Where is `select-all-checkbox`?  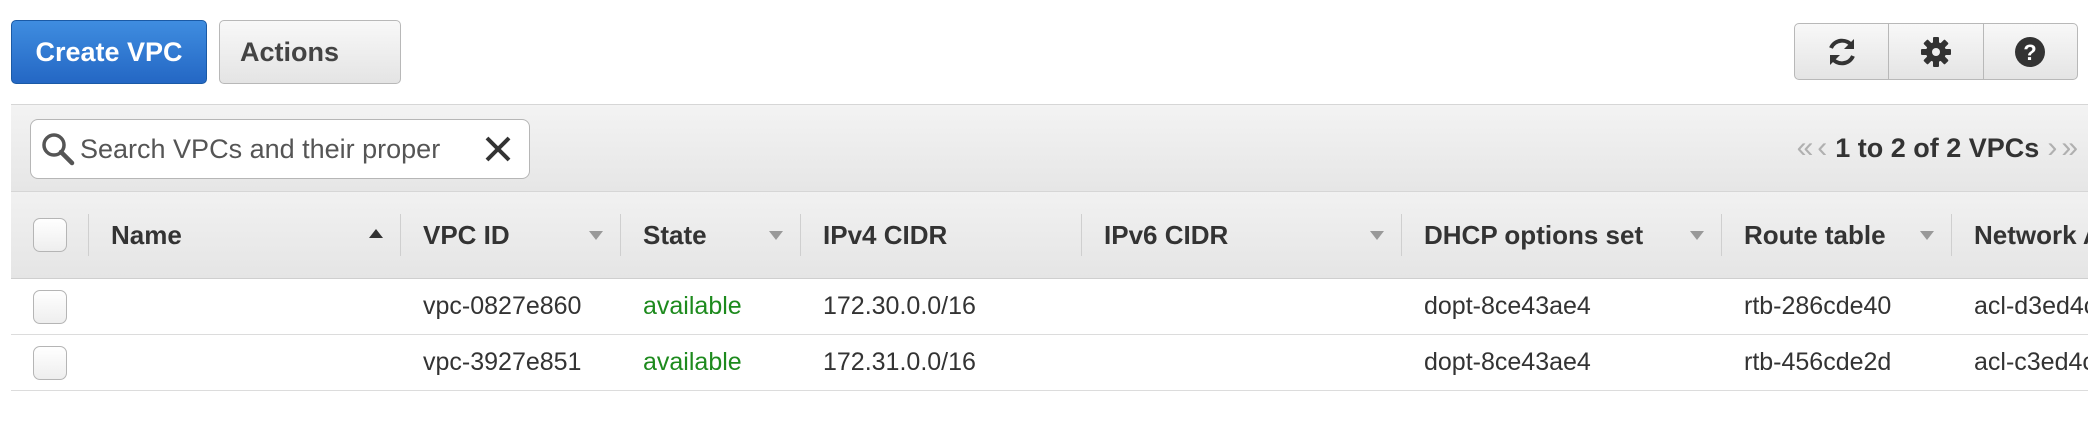 select-all-checkbox is located at coordinates (50, 235).